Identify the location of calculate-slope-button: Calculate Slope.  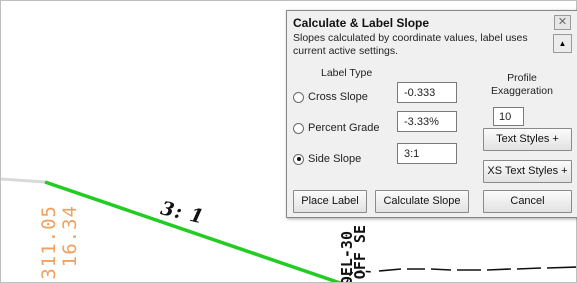
(422, 201).